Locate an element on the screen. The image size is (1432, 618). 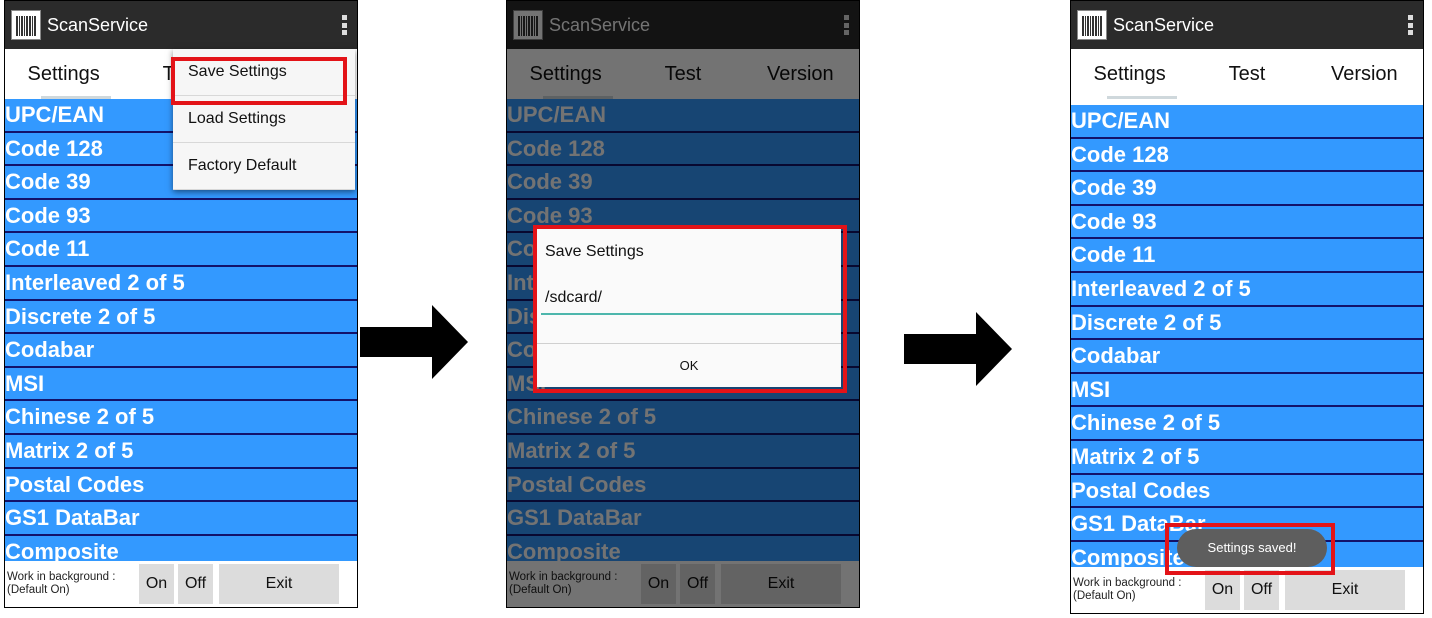
tab-version: Version is located at coordinates (1364, 74).